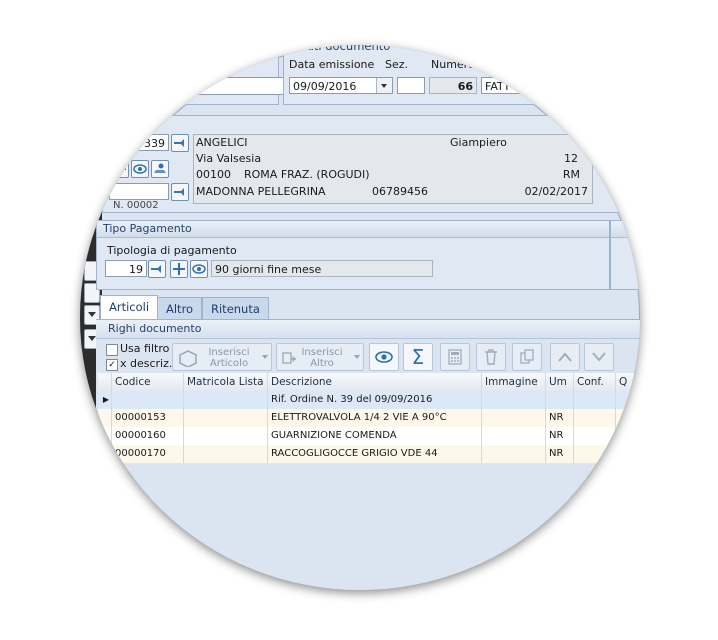  Describe the element at coordinates (625, 255) in the screenshot. I see `right-side-panel` at that location.